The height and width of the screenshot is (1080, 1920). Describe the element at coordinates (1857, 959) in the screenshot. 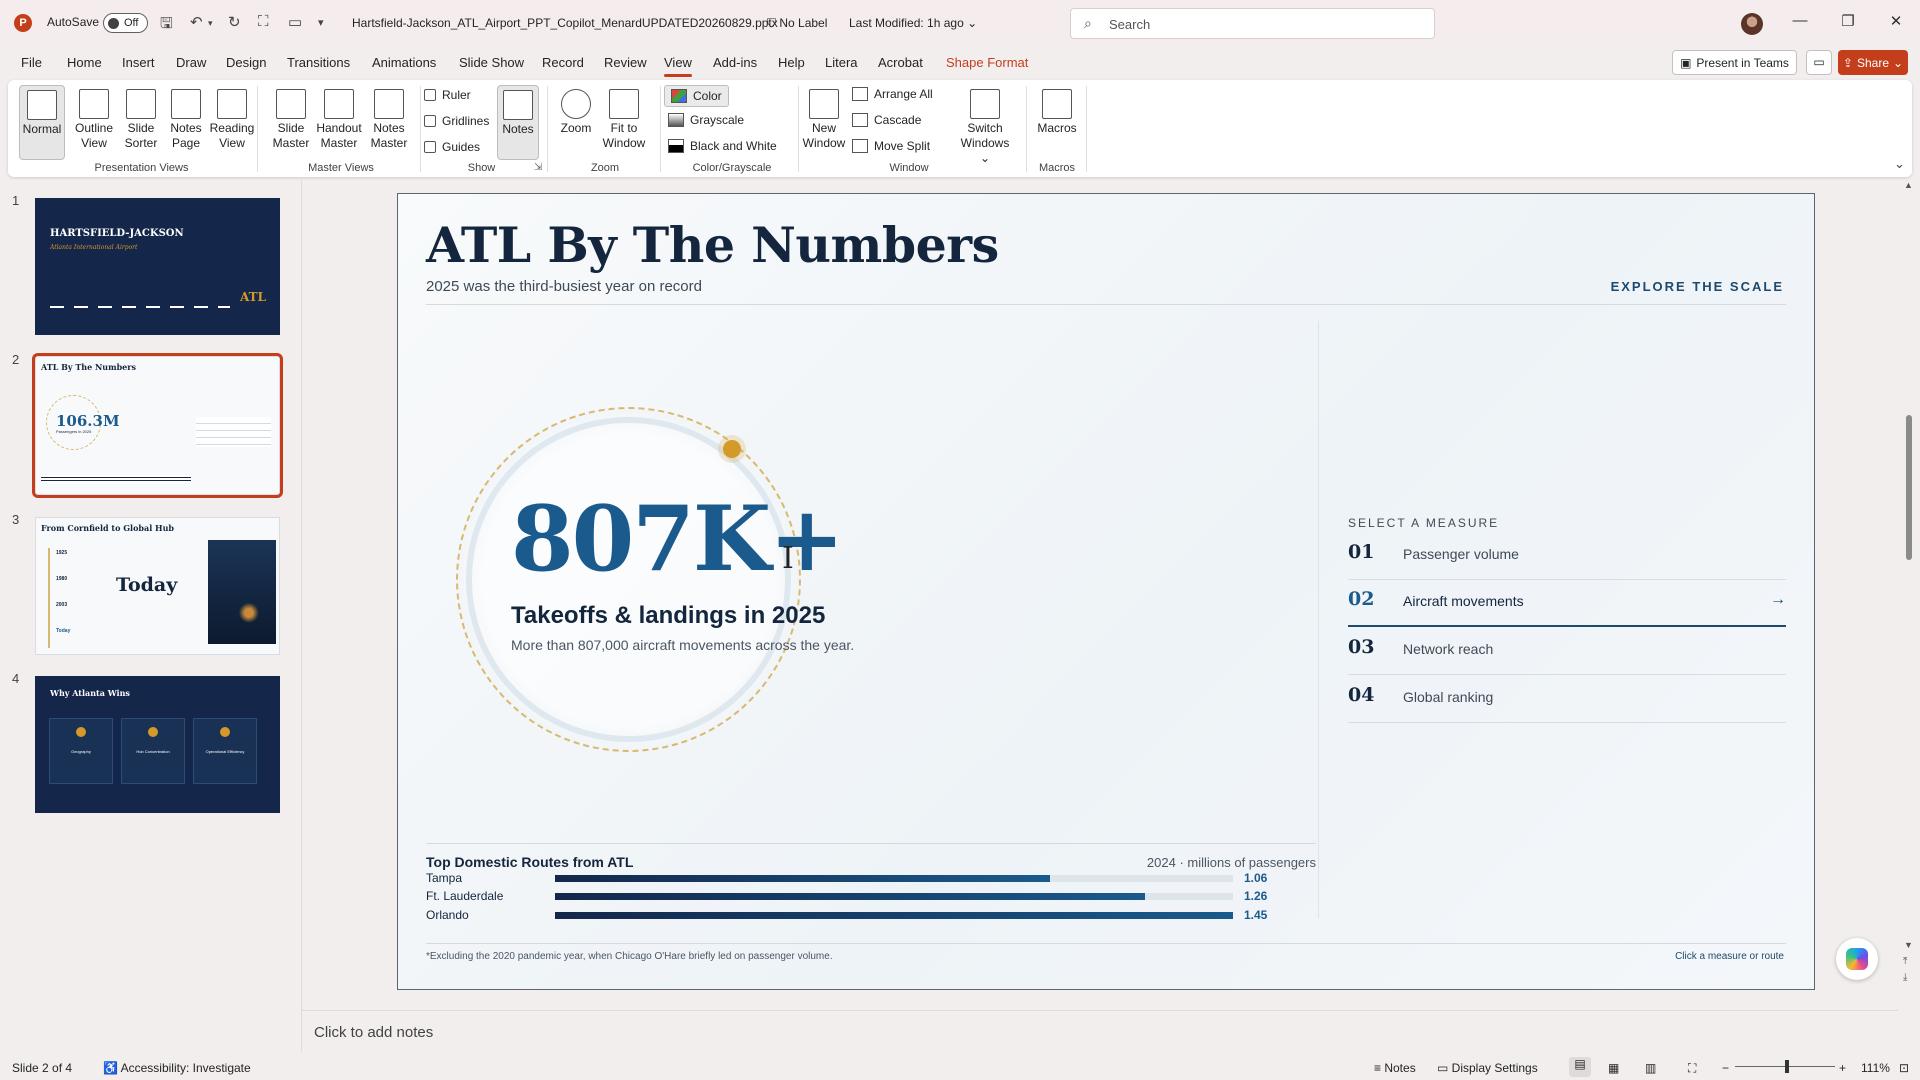

I see `copilot-button` at that location.